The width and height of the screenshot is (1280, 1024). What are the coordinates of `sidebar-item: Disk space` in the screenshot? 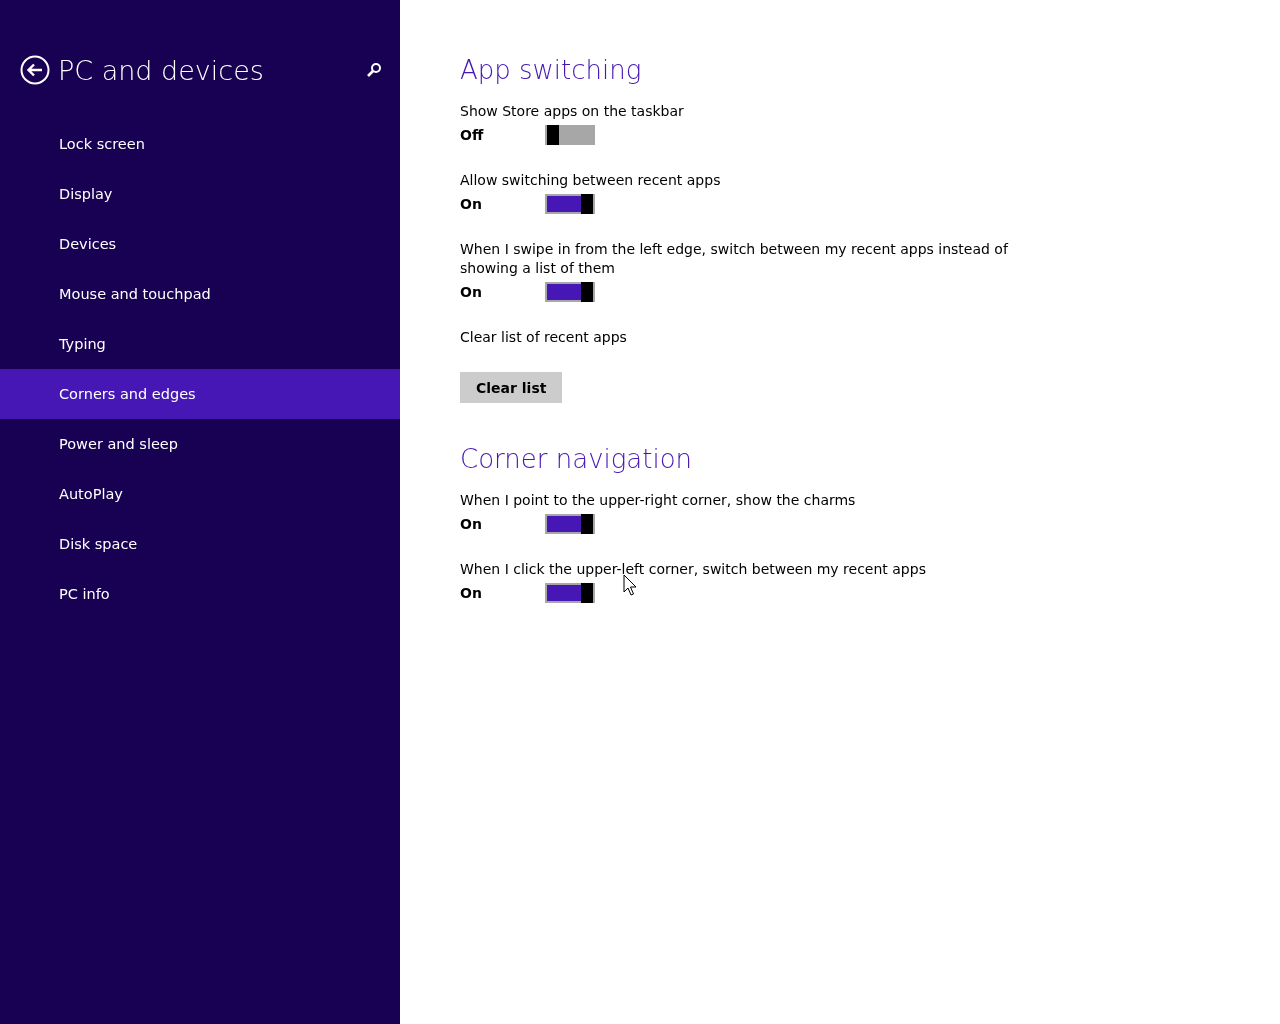 It's located at (200, 544).